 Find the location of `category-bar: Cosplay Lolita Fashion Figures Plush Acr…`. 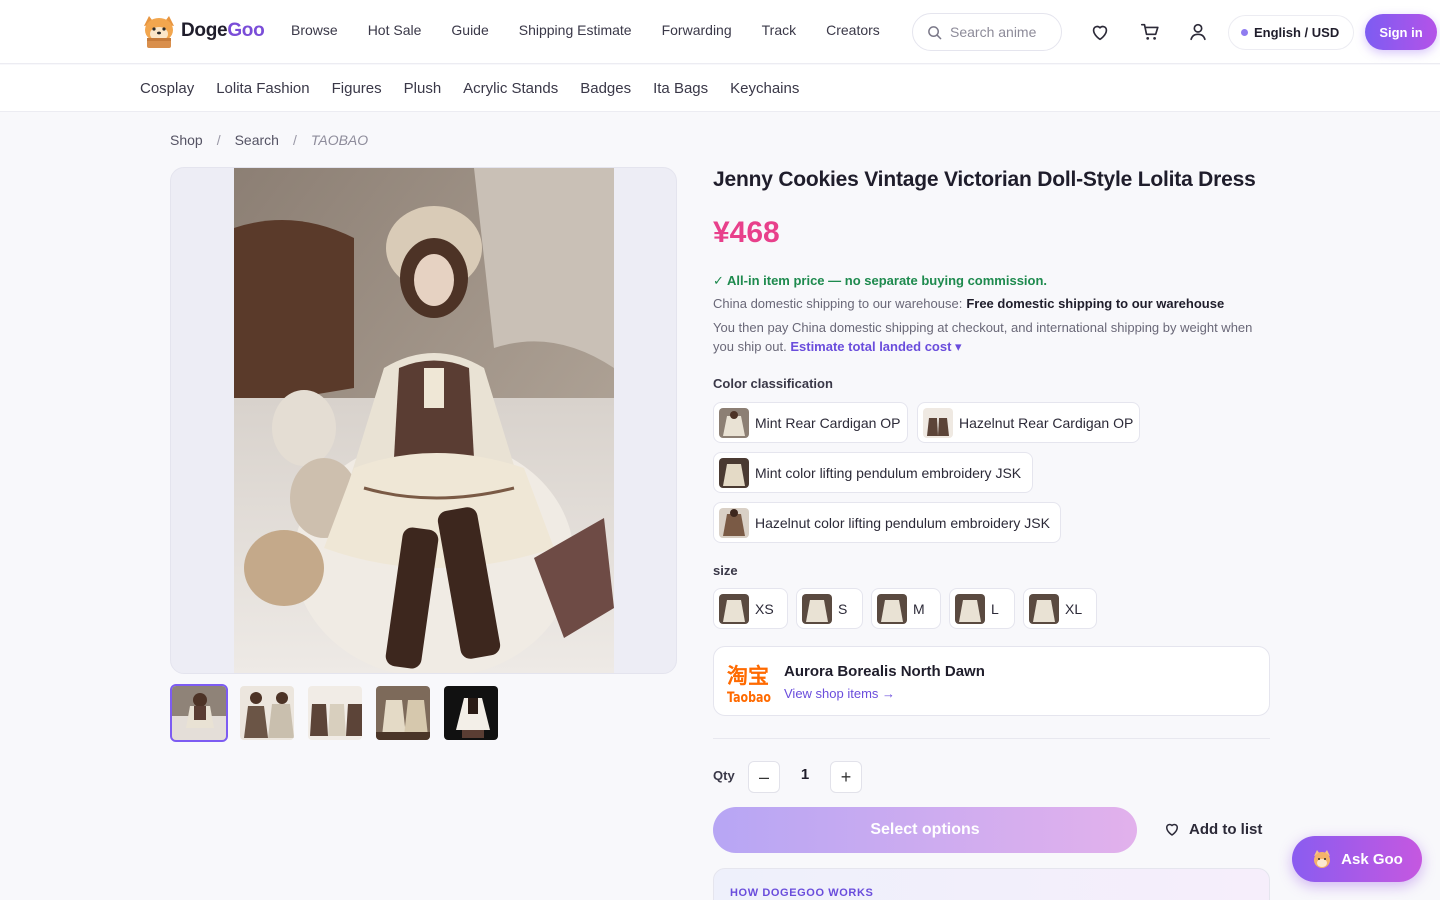

category-bar: Cosplay Lolita Fashion Figures Plush Acr… is located at coordinates (720, 88).